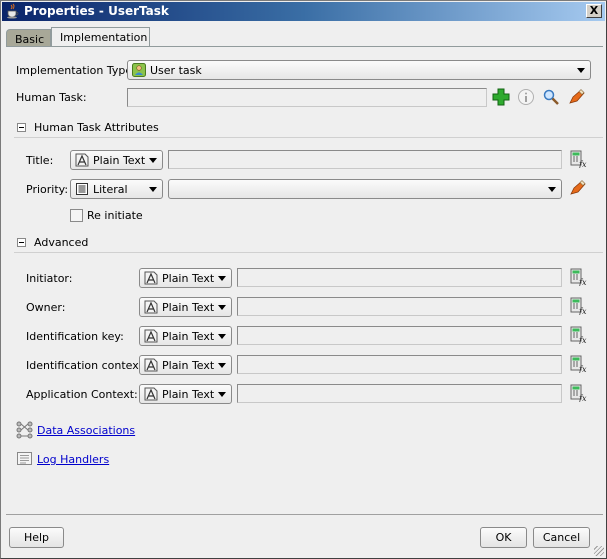  I want to click on initiator-label: Initiator:, so click(49, 278).